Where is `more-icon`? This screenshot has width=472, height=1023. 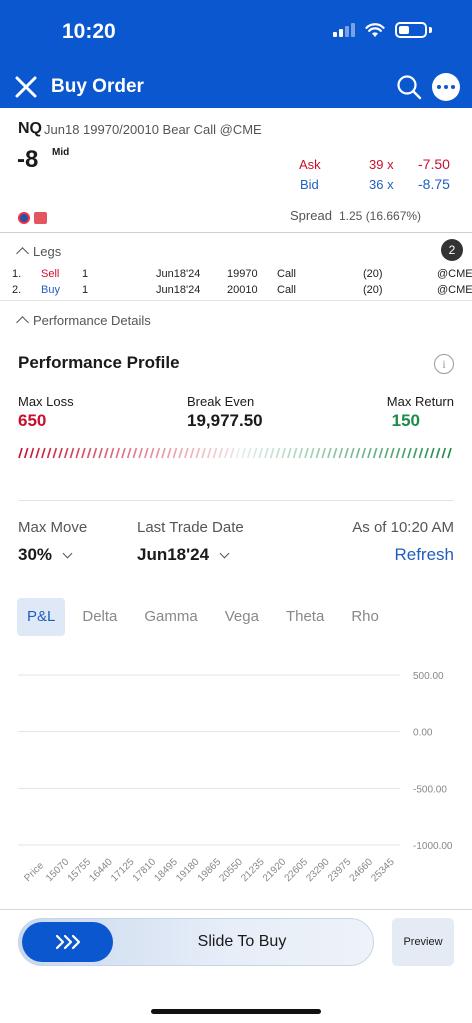 more-icon is located at coordinates (446, 87).